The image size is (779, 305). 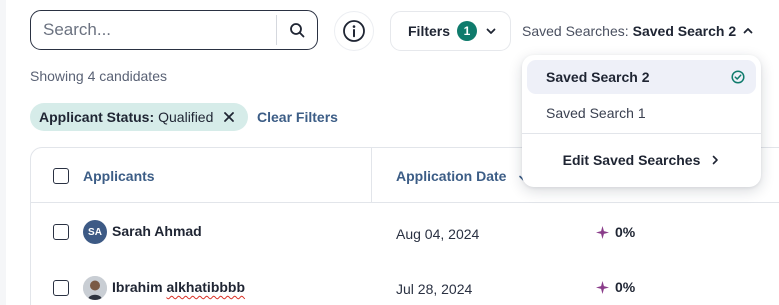 I want to click on info-icon, so click(x=354, y=31).